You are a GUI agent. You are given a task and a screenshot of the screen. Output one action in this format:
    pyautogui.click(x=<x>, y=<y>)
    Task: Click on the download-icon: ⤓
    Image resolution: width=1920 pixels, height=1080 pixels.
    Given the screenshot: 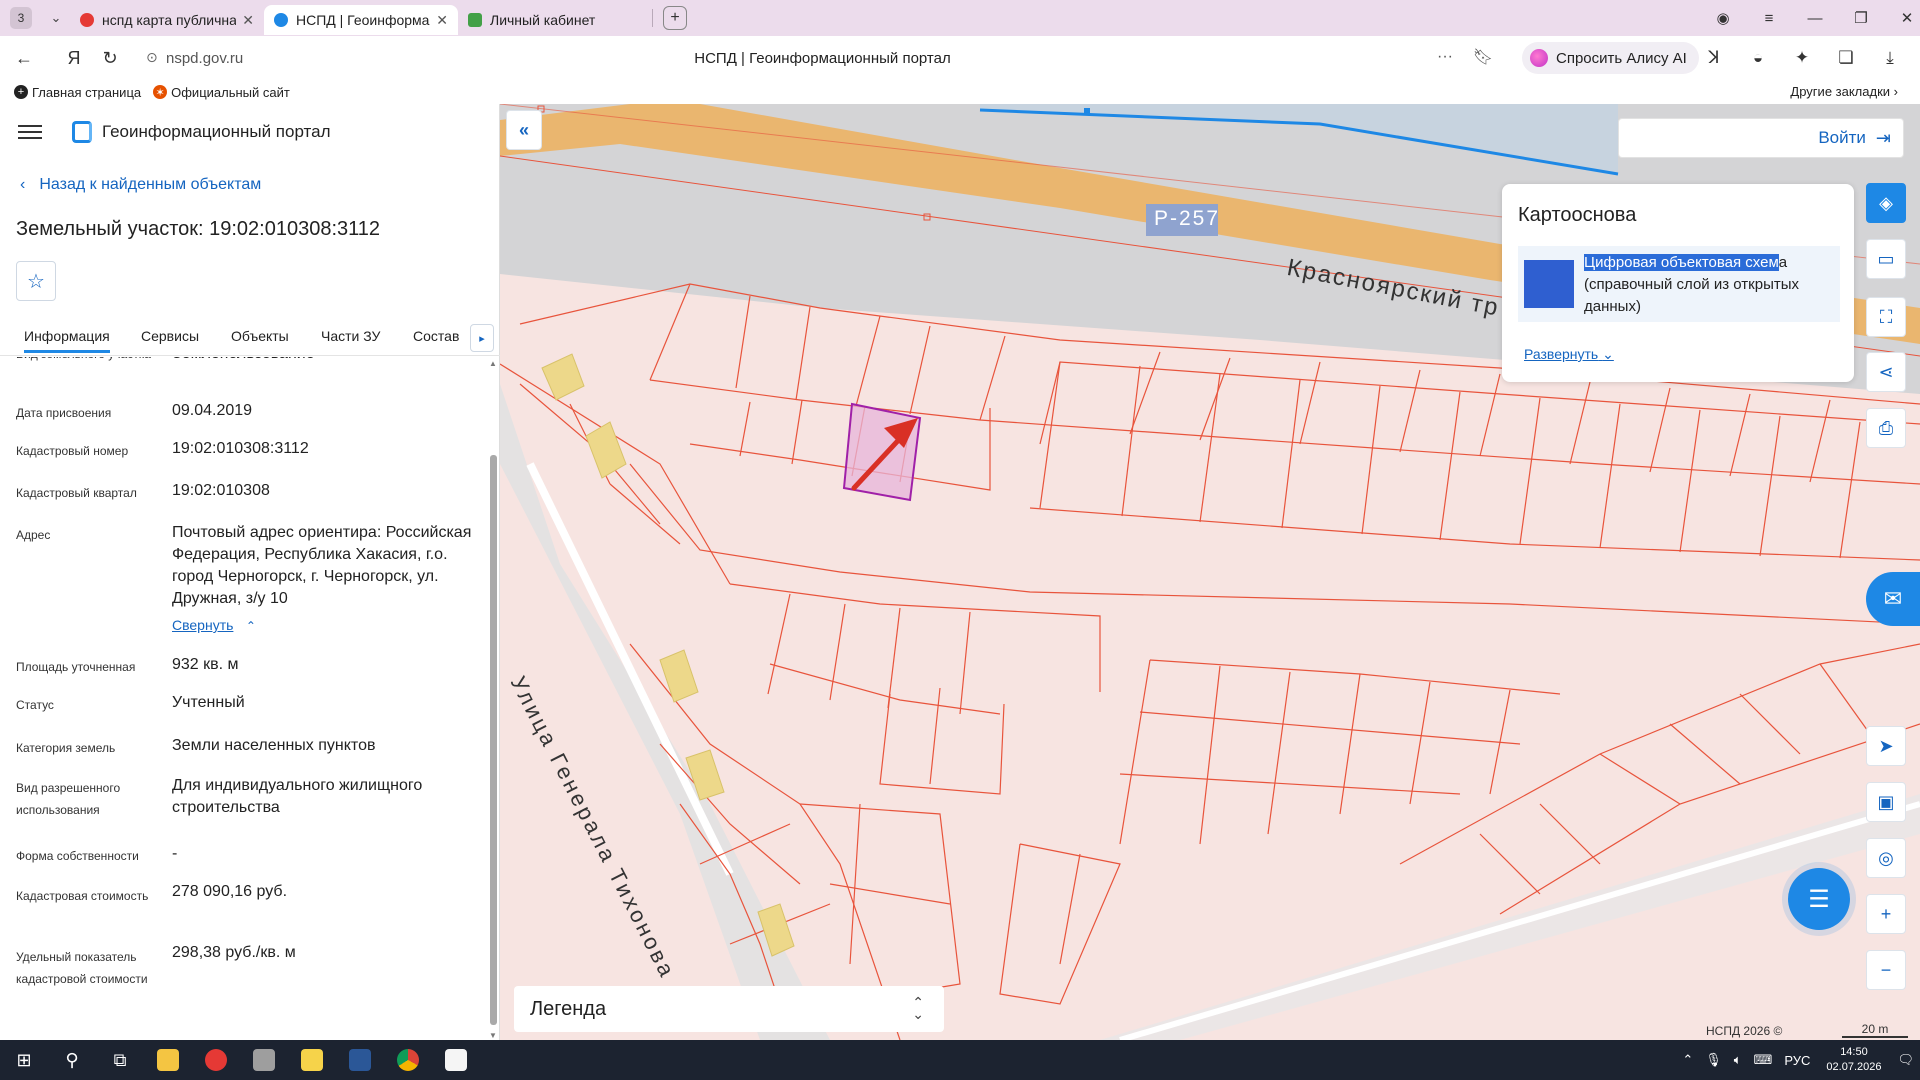 What is the action you would take?
    pyautogui.click(x=1890, y=58)
    